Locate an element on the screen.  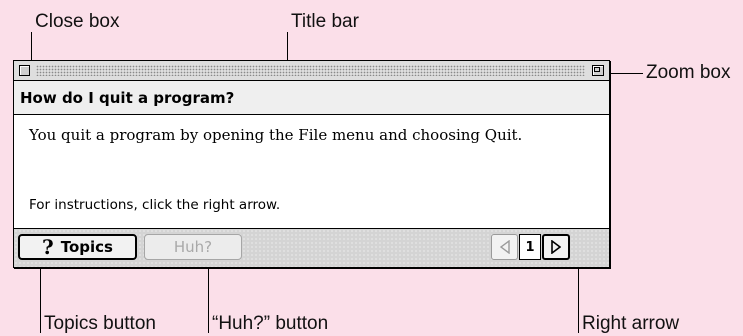
close-box is located at coordinates (24, 70).